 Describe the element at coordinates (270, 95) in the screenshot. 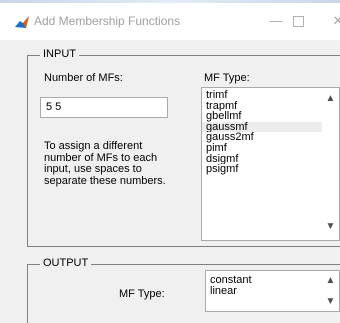

I see `list-item: trimf` at that location.